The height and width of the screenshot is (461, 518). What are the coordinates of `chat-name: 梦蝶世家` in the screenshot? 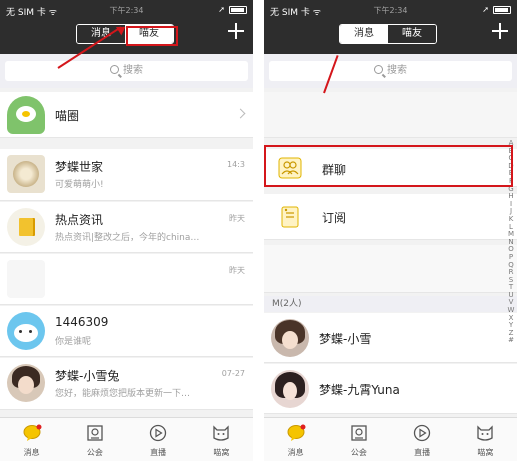 It's located at (79, 167).